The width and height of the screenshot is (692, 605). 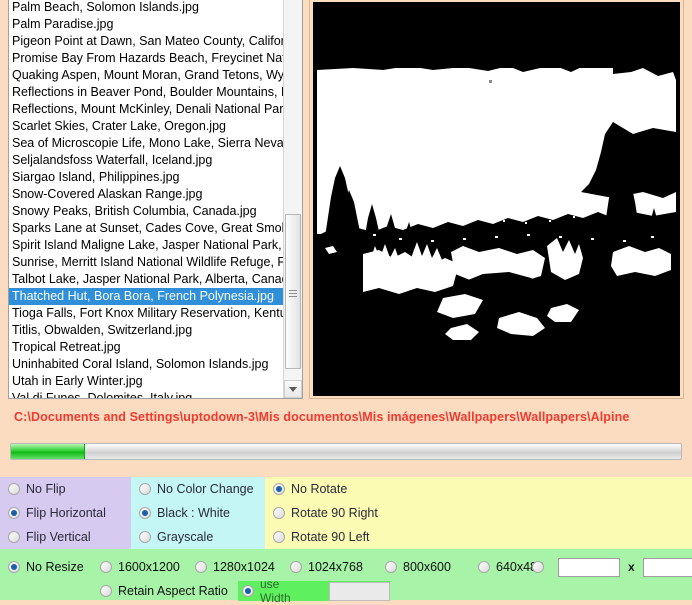 What do you see at coordinates (478, 537) in the screenshot?
I see `rotate-option-2: Rotate 90 Left` at bounding box center [478, 537].